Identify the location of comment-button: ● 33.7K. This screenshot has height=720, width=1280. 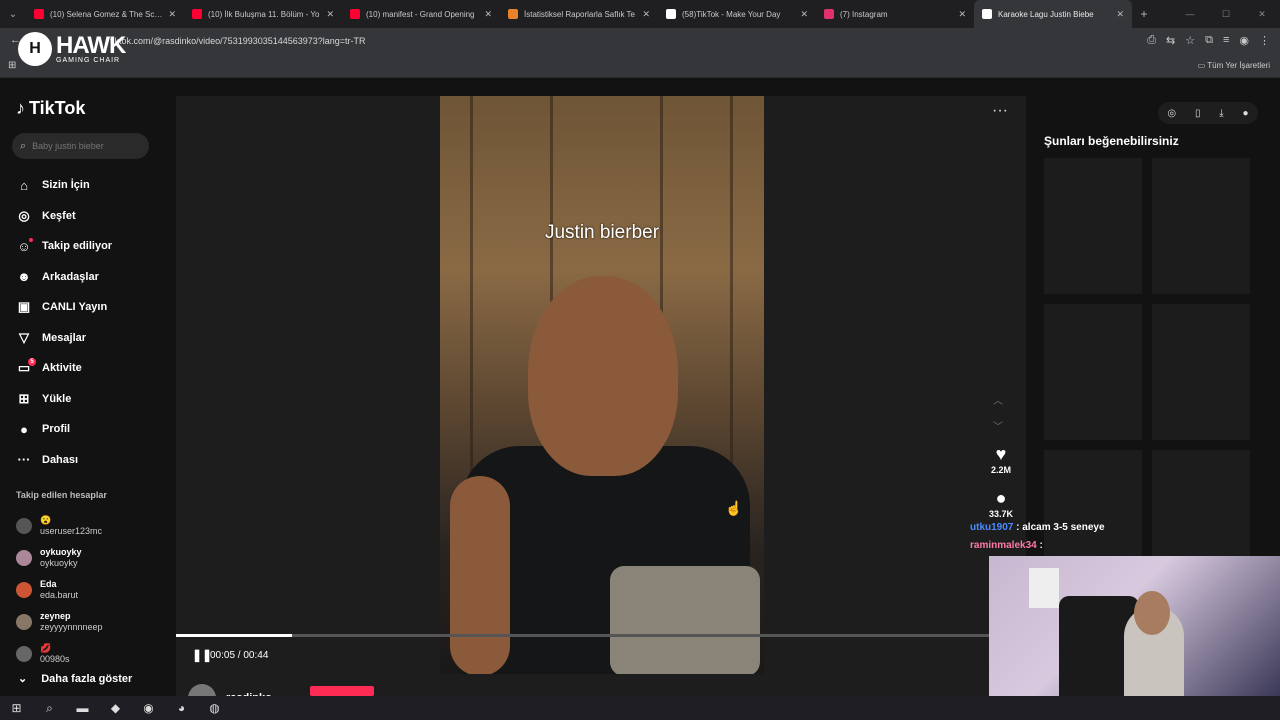
(1001, 503).